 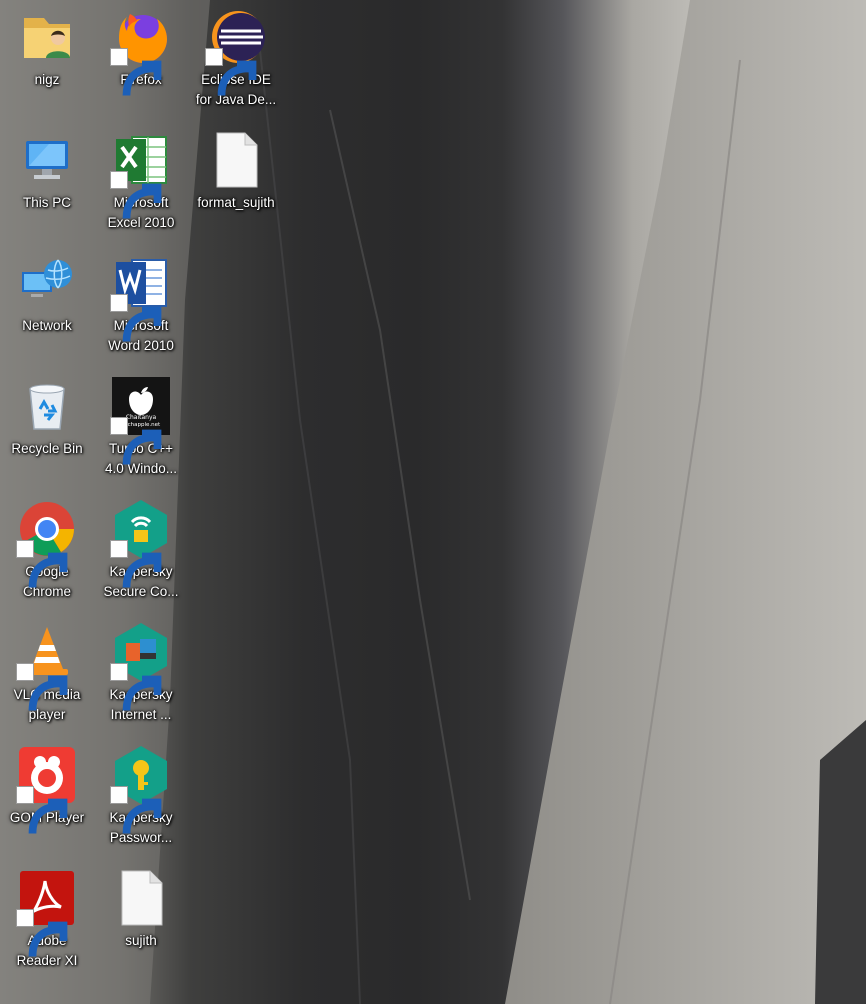 I want to click on gom-player-icon, so click(x=47, y=789).